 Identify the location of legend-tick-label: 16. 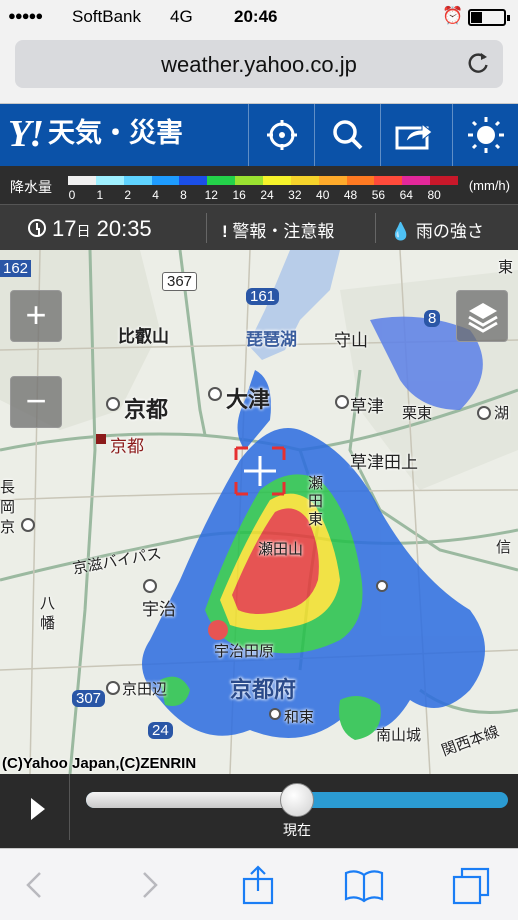
(239, 195).